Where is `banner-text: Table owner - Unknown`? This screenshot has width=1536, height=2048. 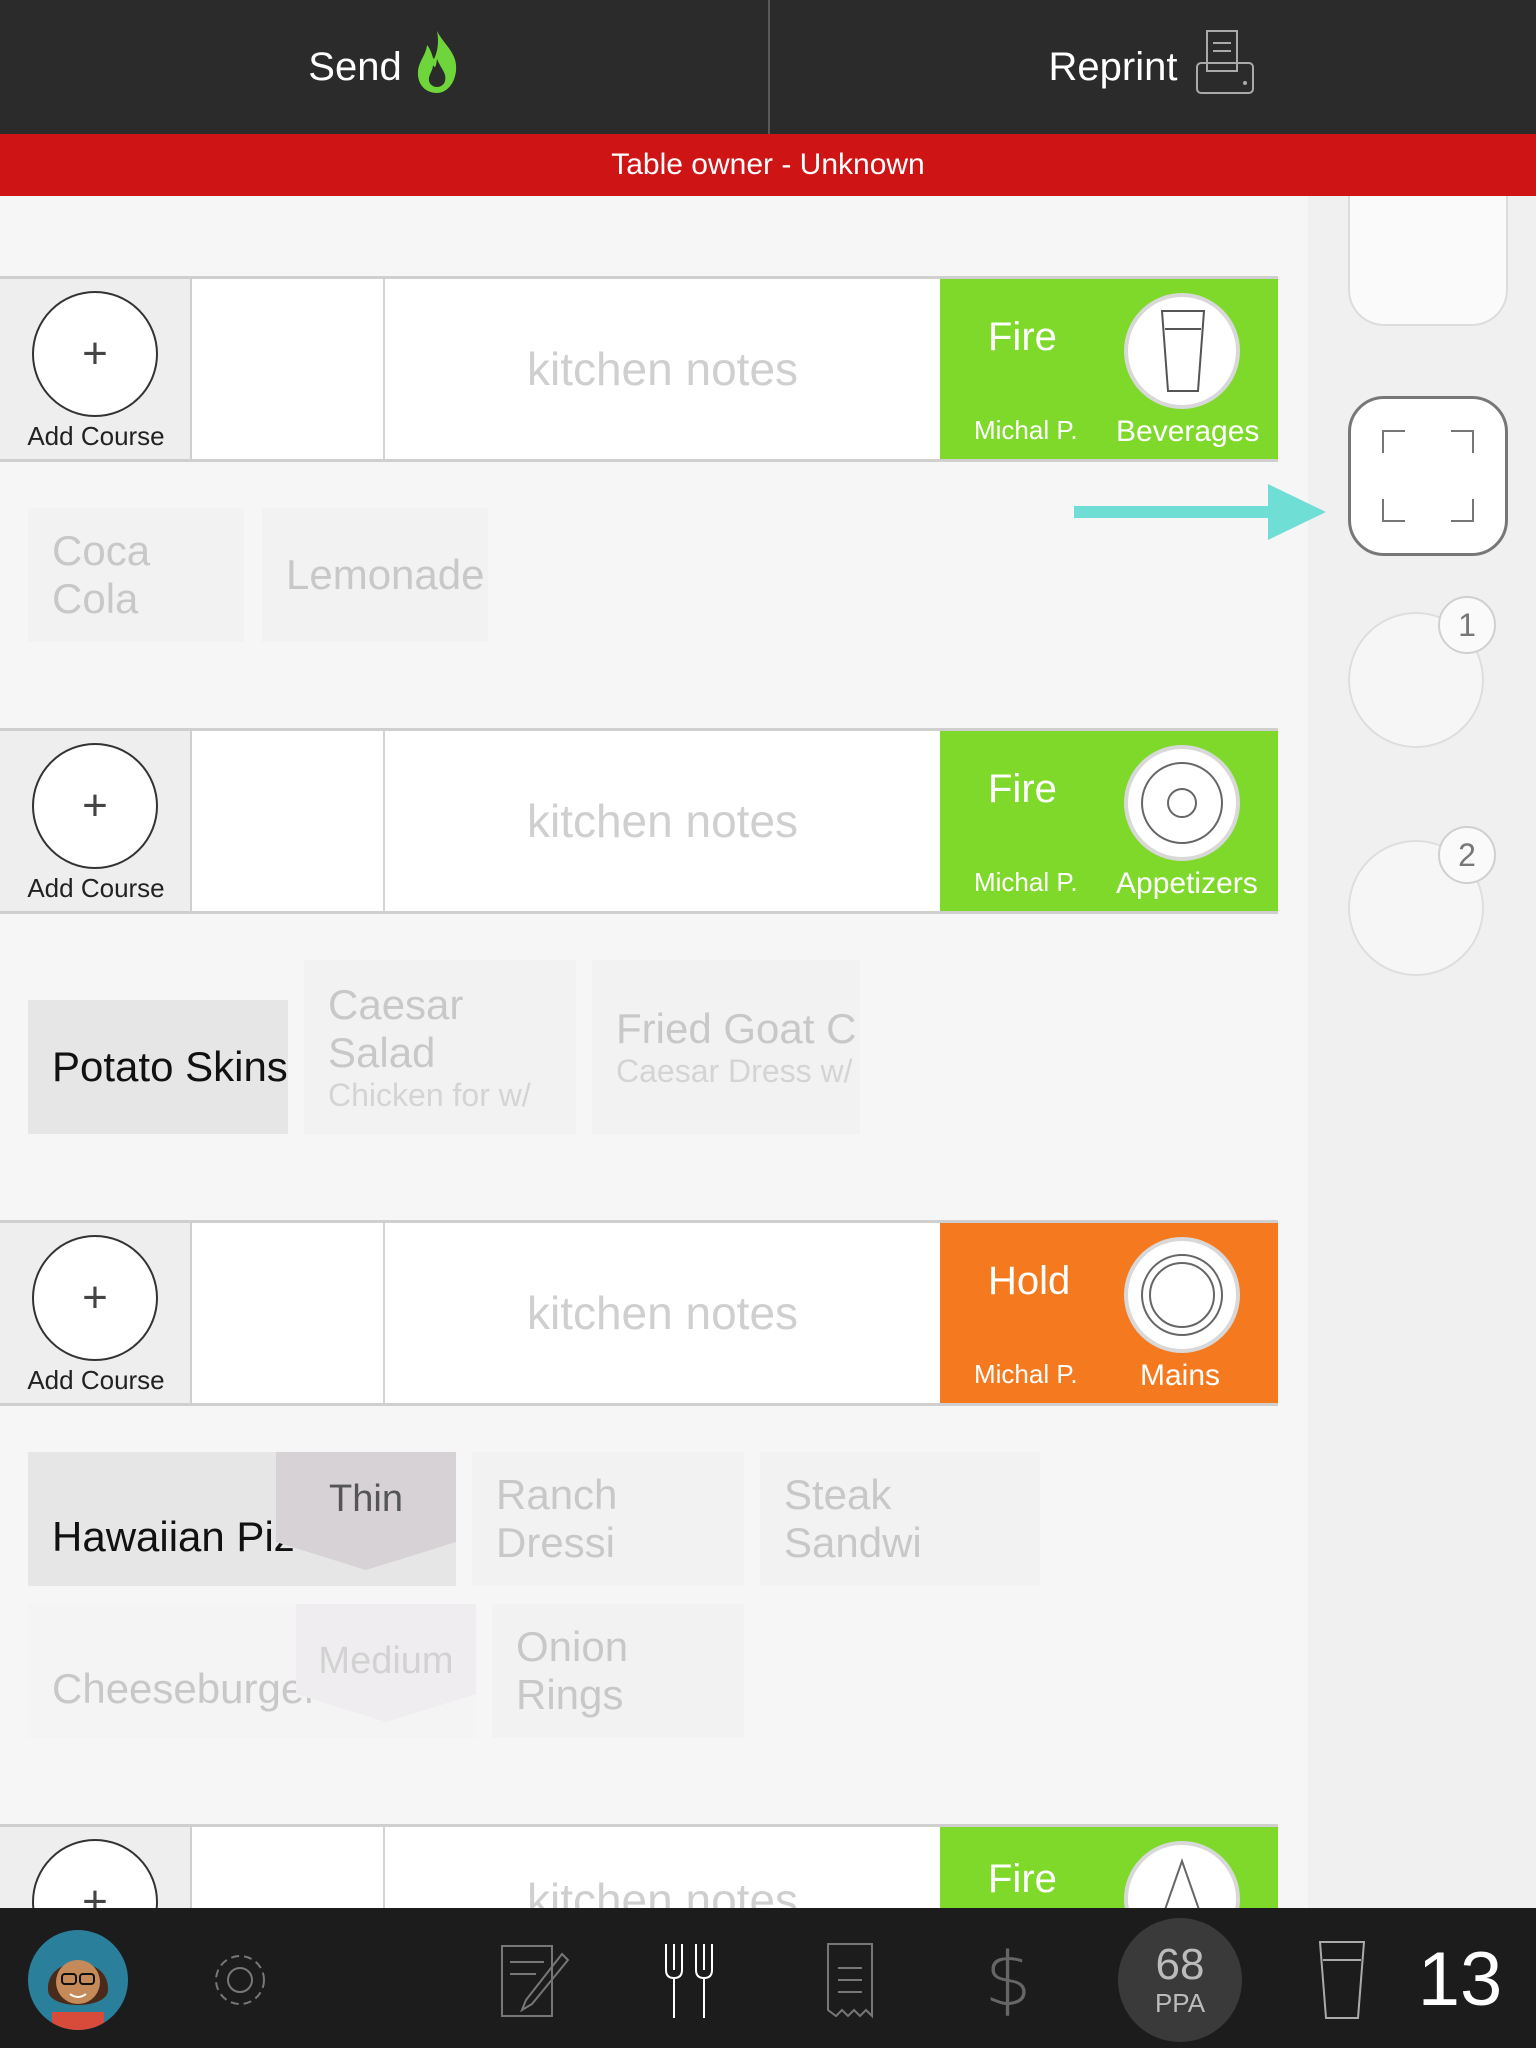
banner-text: Table owner - Unknown is located at coordinates (768, 164).